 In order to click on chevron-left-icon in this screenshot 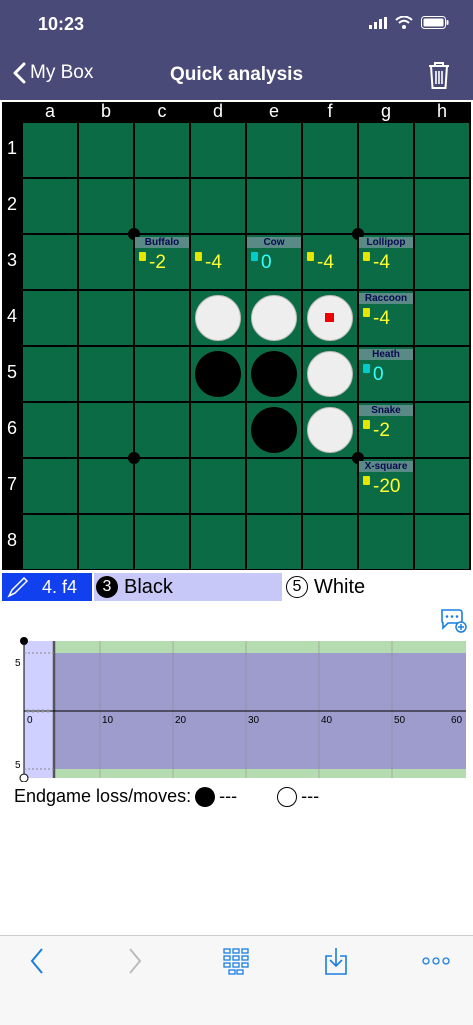, I will do `click(36, 961)`.